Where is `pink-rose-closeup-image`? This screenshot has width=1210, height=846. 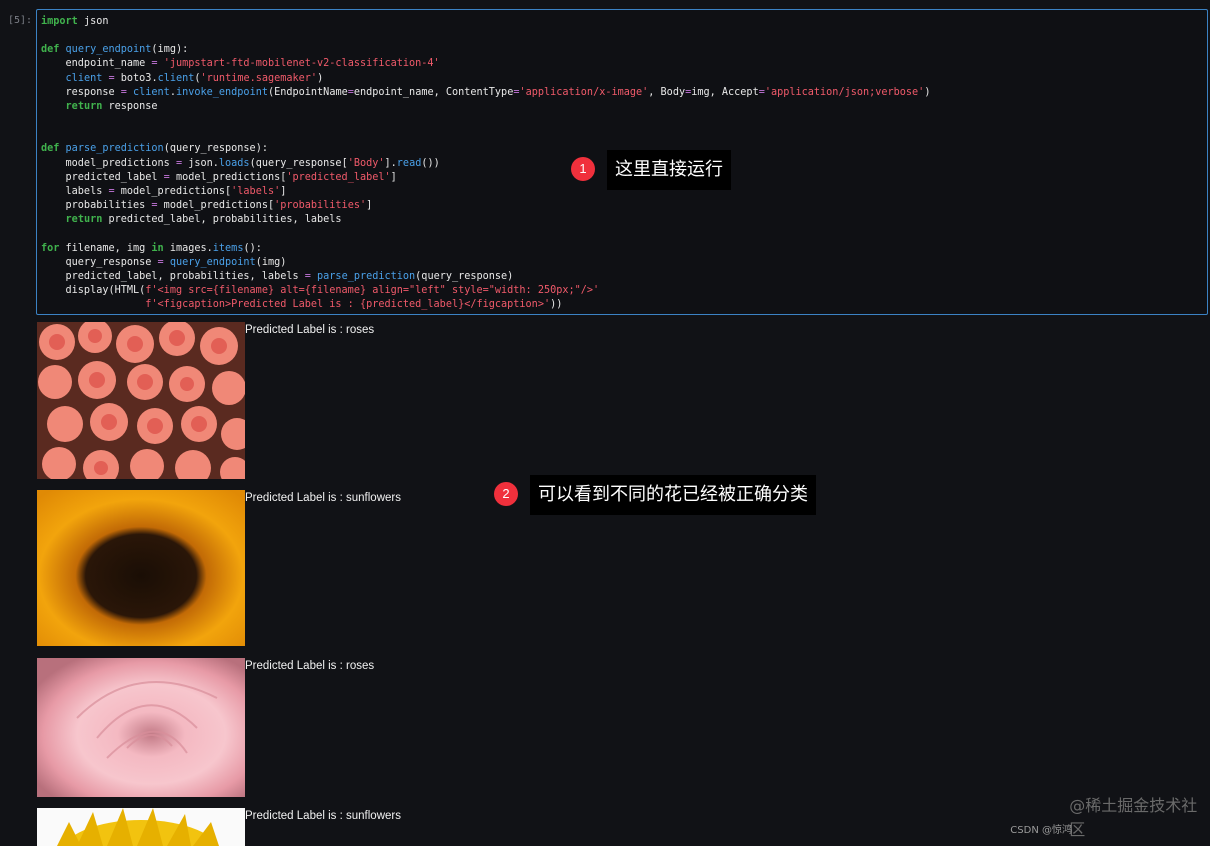 pink-rose-closeup-image is located at coordinates (141, 727).